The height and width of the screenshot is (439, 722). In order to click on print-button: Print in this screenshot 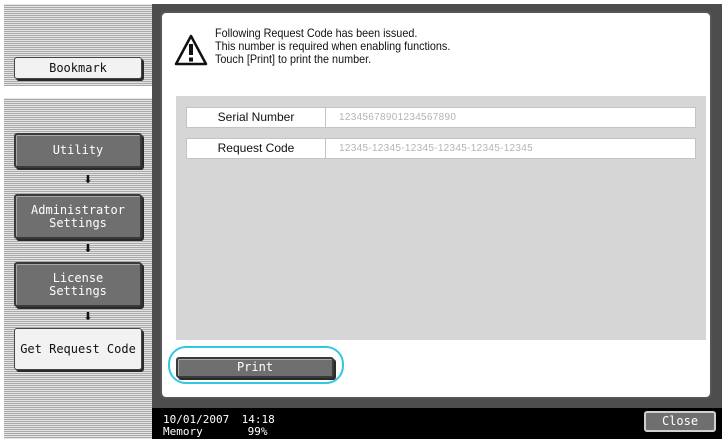, I will do `click(255, 367)`.